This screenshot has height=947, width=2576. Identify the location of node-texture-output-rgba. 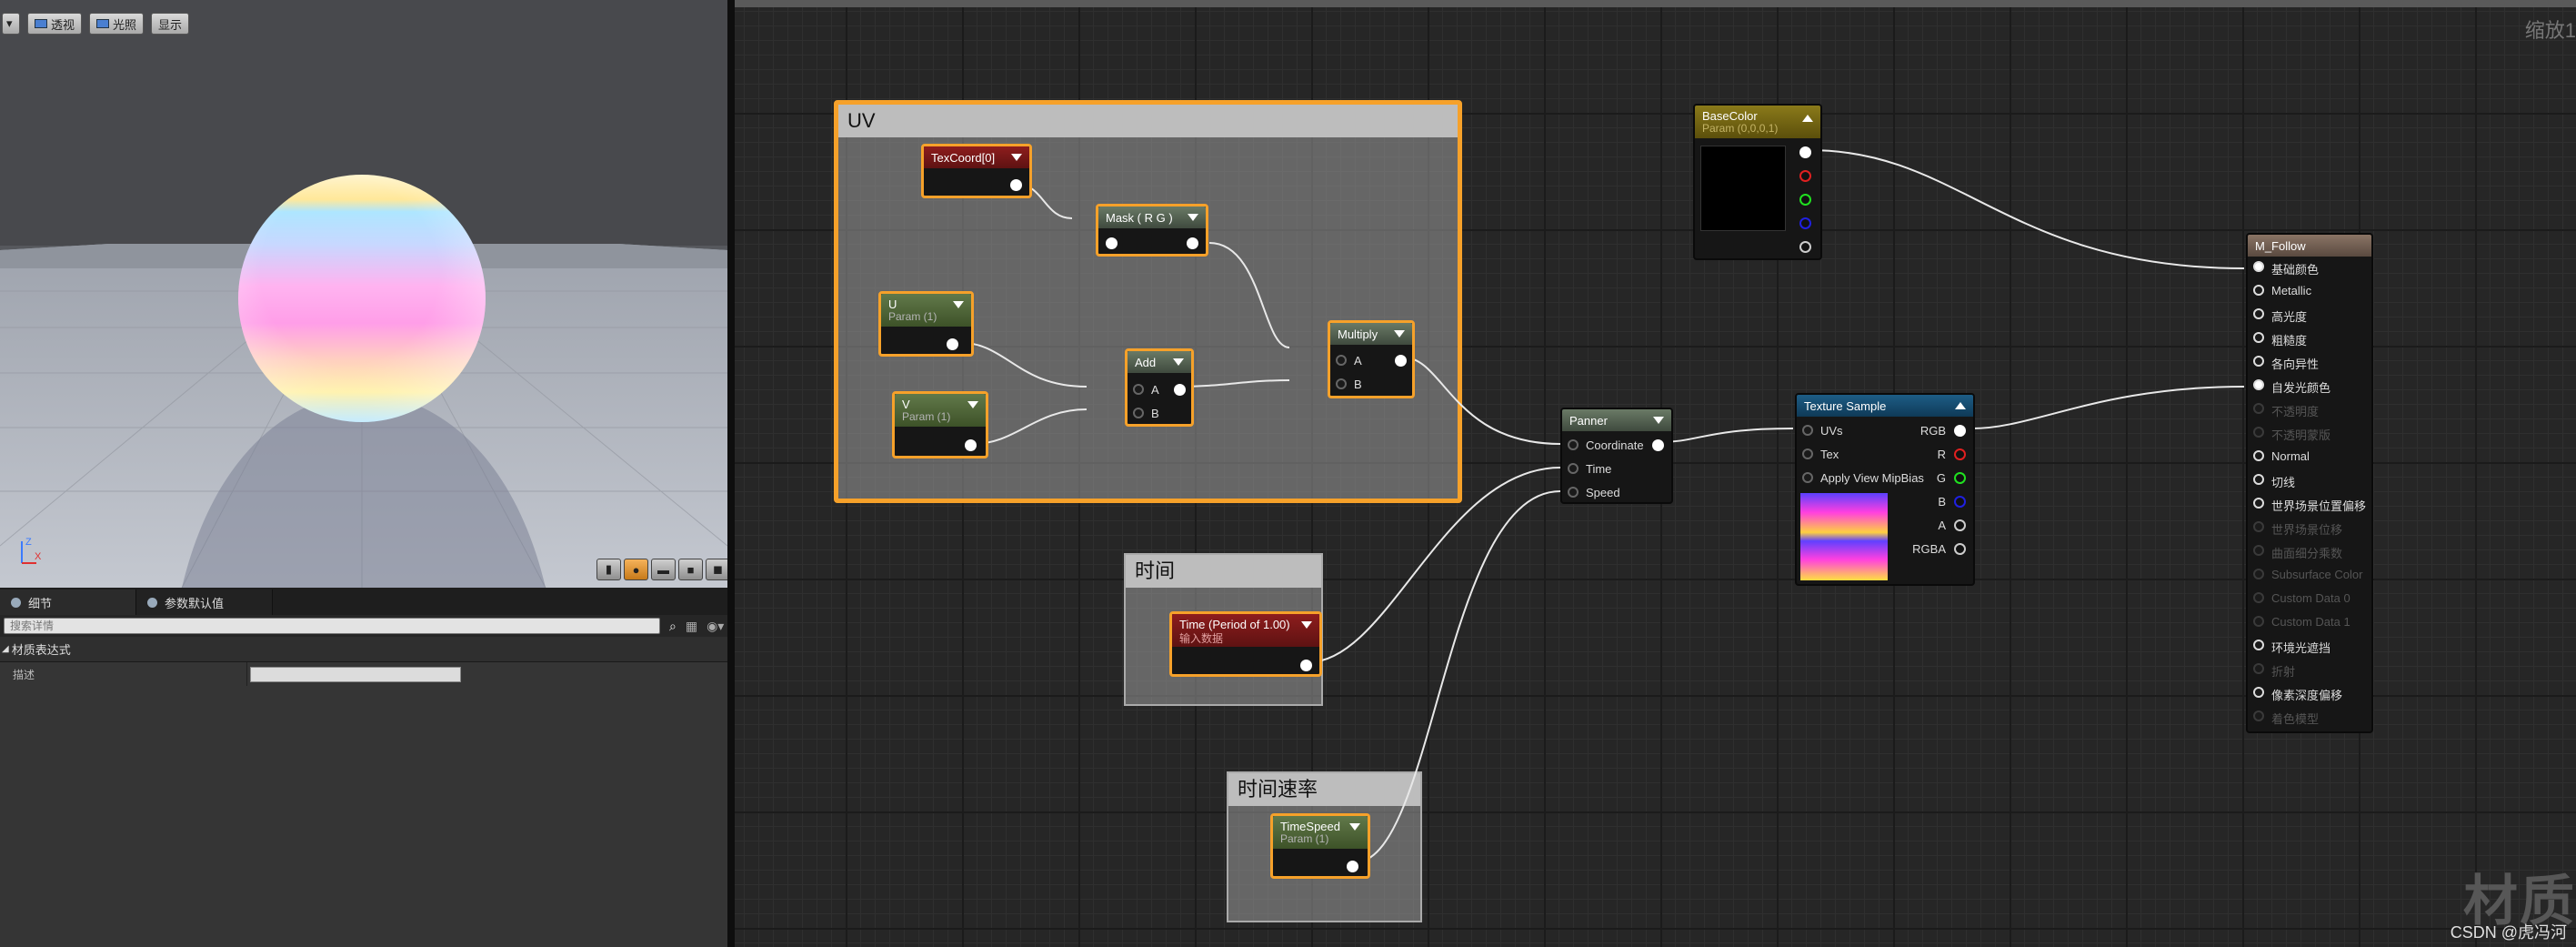
(1960, 549).